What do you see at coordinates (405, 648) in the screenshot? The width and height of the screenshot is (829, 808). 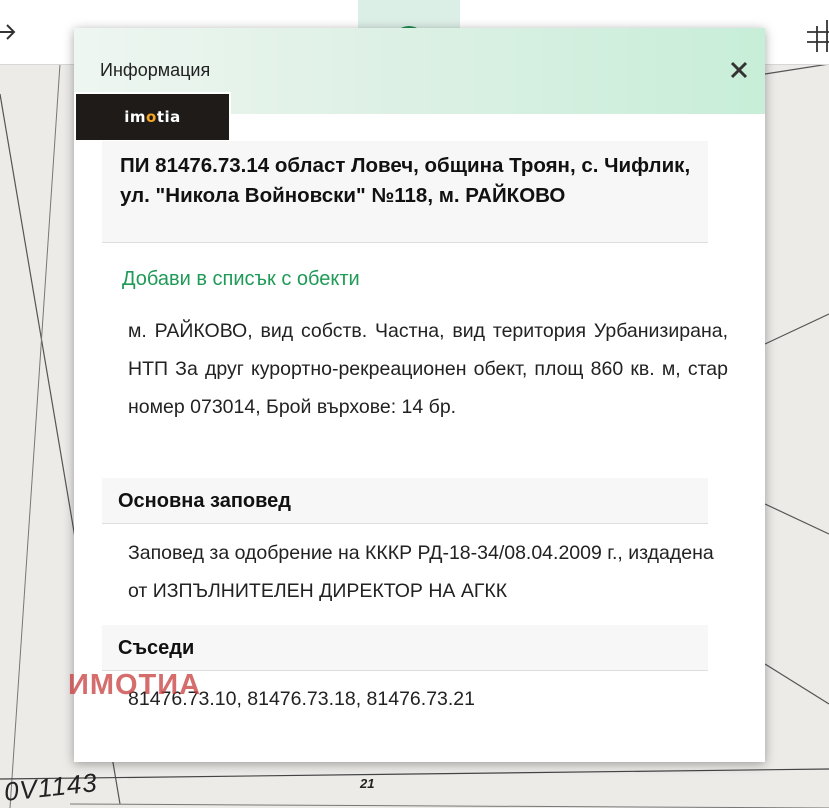 I see `neighbors-heading: Съседи` at bounding box center [405, 648].